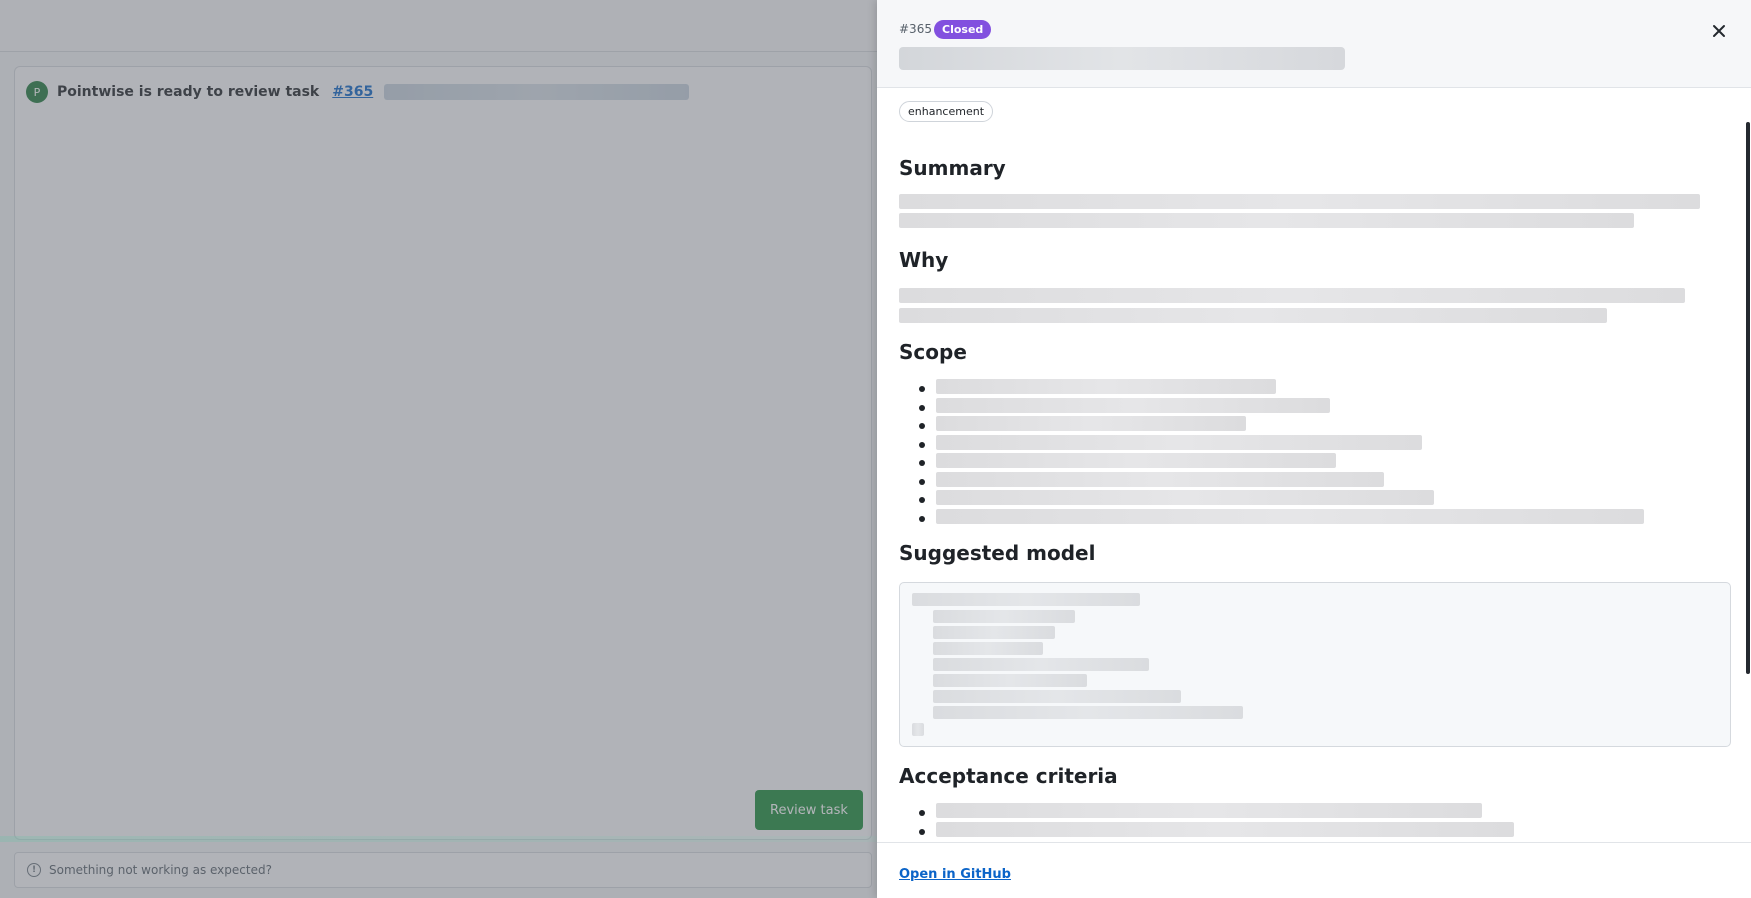 Image resolution: width=1751 pixels, height=898 pixels. Describe the element at coordinates (1315, 664) in the screenshot. I see `code-block` at that location.